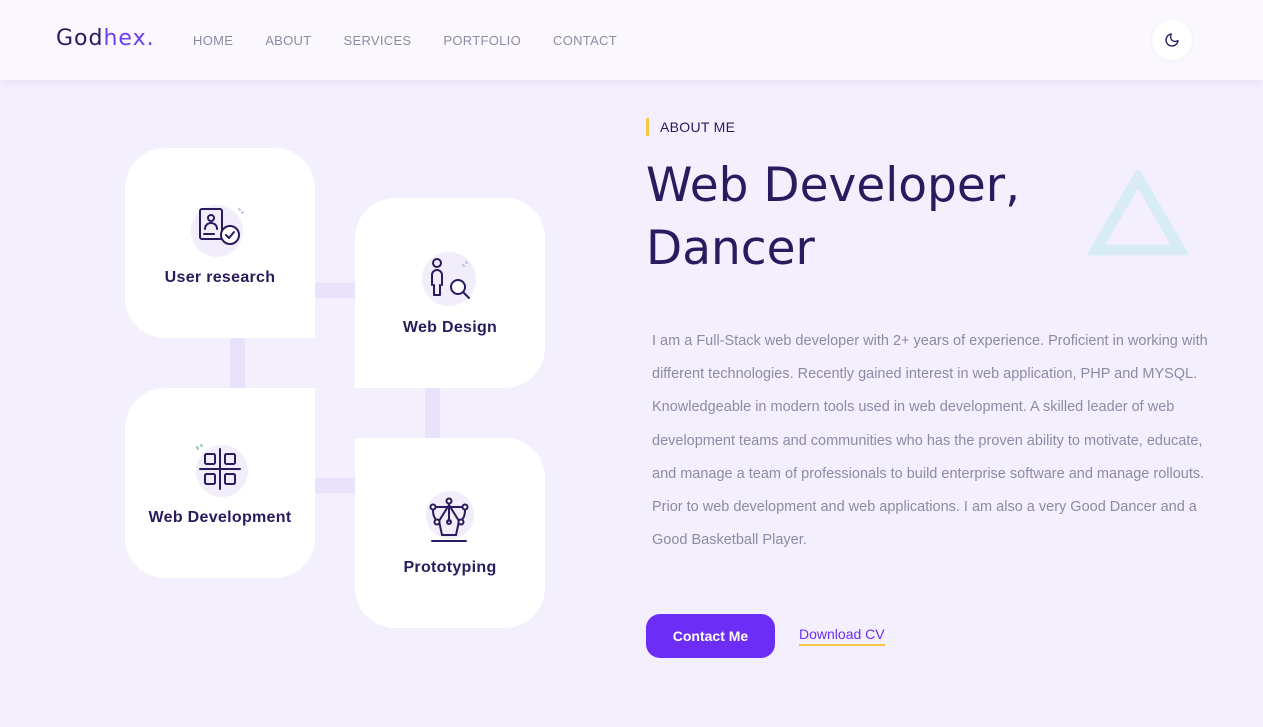 The image size is (1263, 727). I want to click on moon-icon, so click(1172, 40).